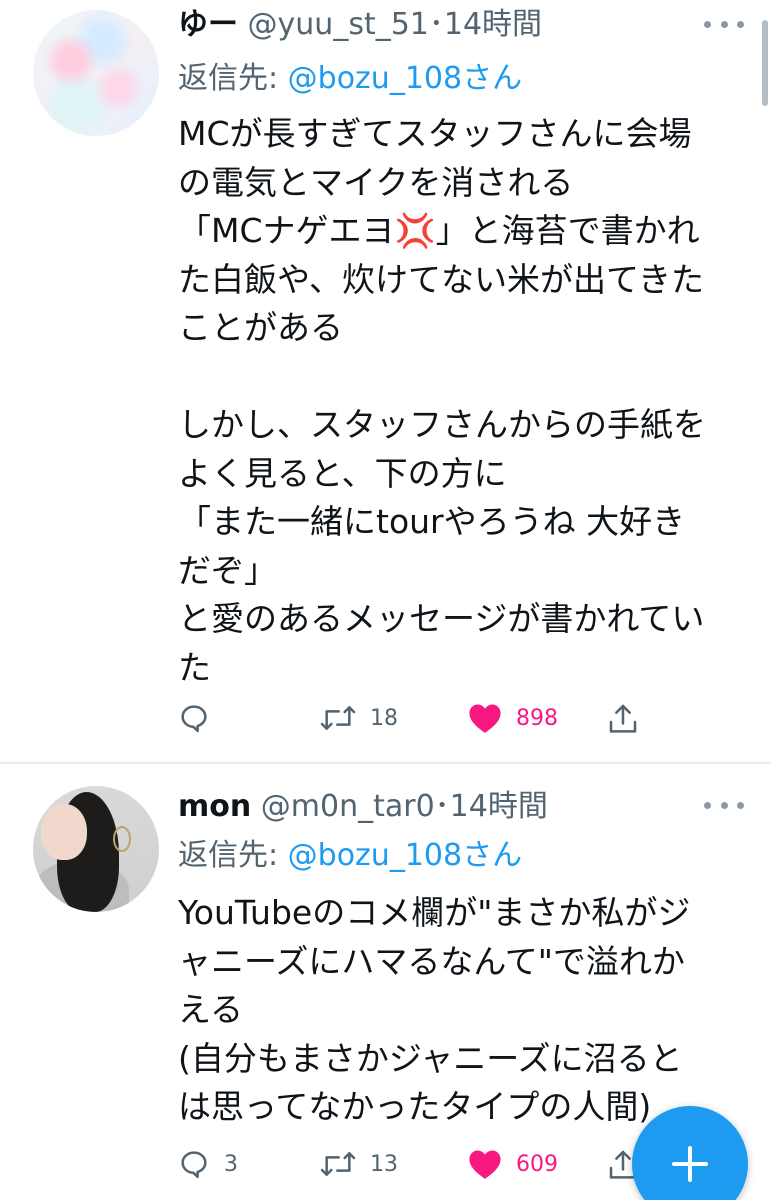 The height and width of the screenshot is (1200, 771). Describe the element at coordinates (537, 718) in the screenshot. I see `like-count: 898` at that location.